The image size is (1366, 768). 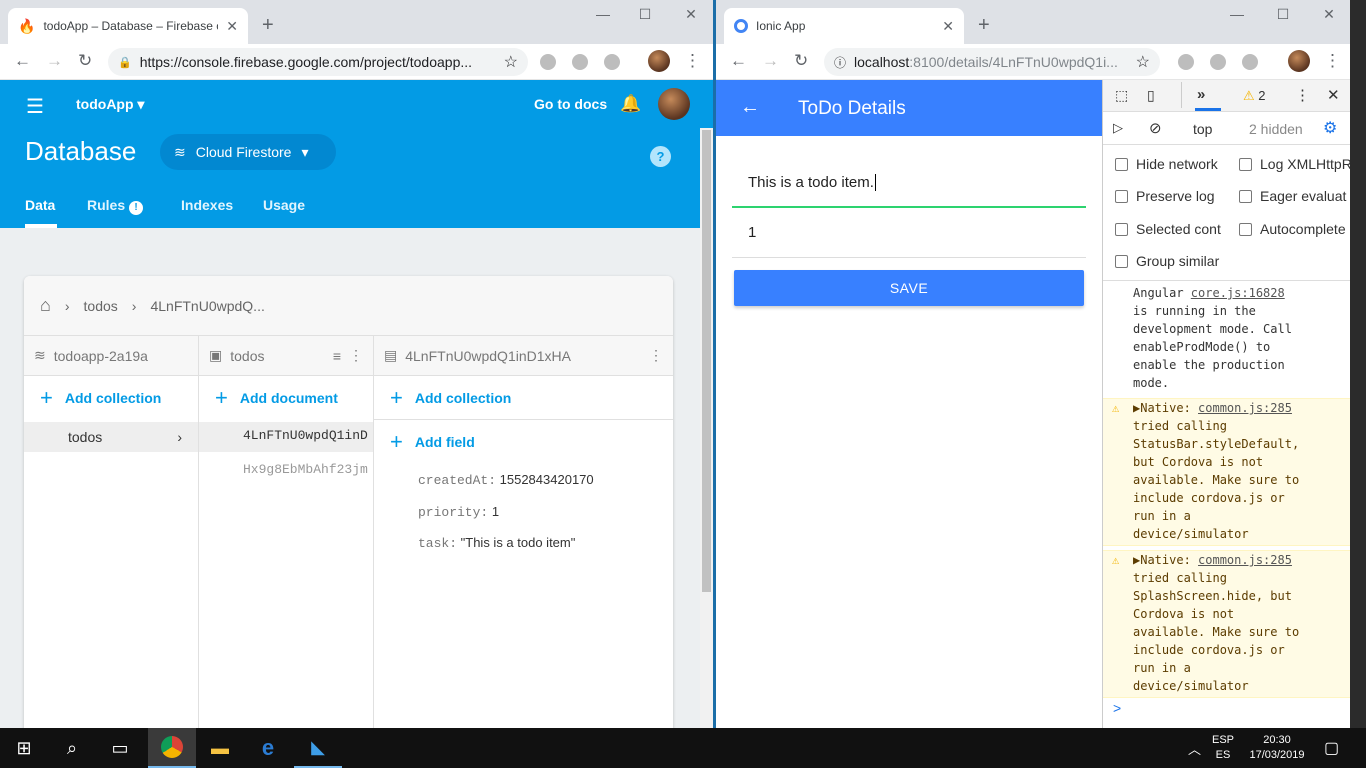 What do you see at coordinates (1201, 94) in the screenshot?
I see `more-tabs-icon: »` at bounding box center [1201, 94].